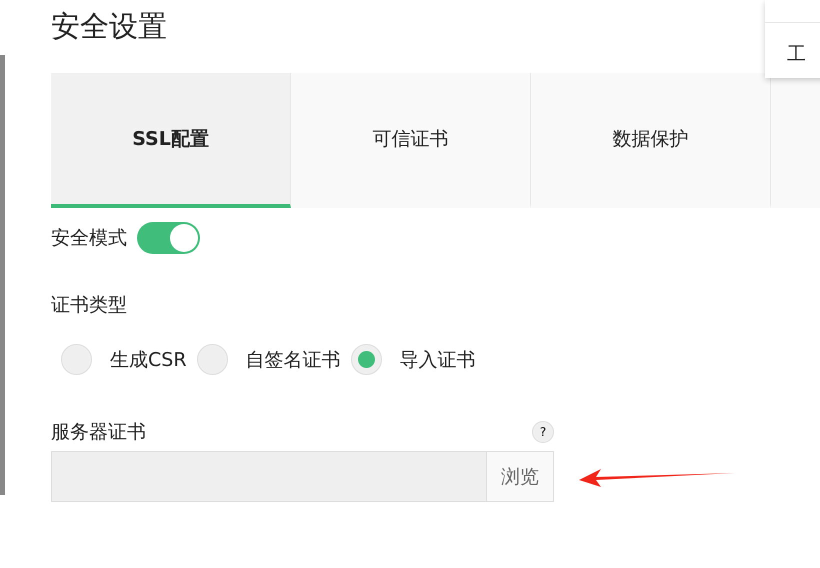  I want to click on tab: 数据保护, so click(651, 140).